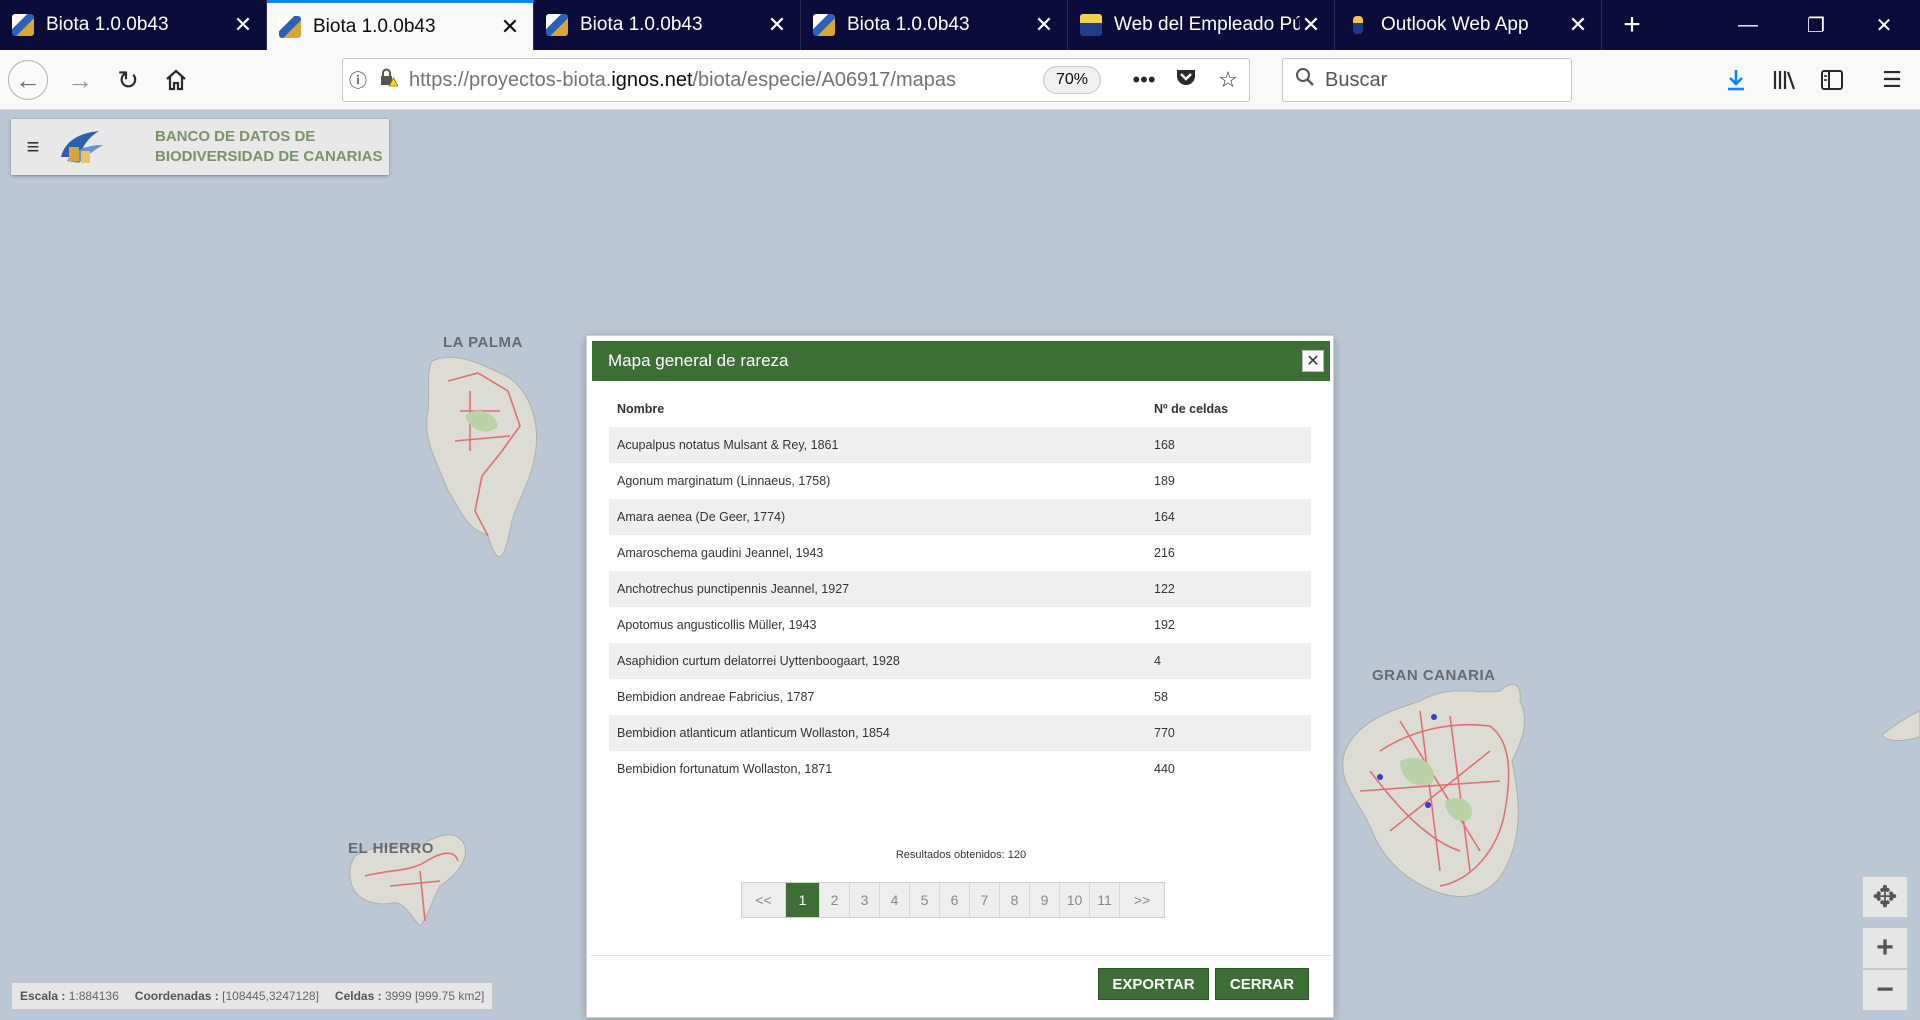 This screenshot has width=1920, height=1020. What do you see at coordinates (1207, 24) in the screenshot?
I see `tab-title: Web del Empleado Pú` at bounding box center [1207, 24].